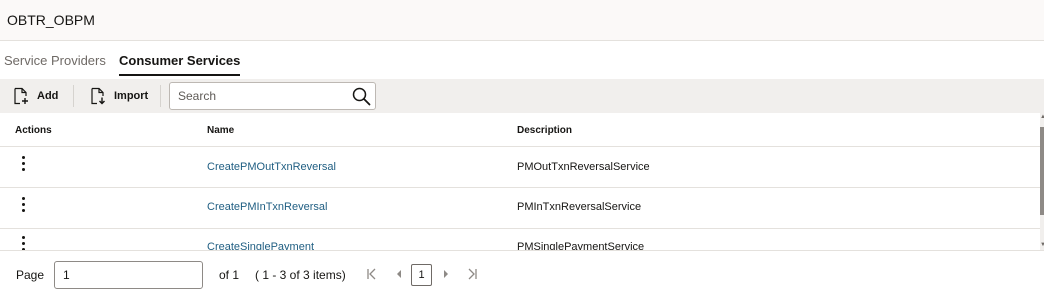 This screenshot has height=290, width=1044. Describe the element at coordinates (1042, 117) in the screenshot. I see `scroll-up-arrow-icon: ▲` at that location.